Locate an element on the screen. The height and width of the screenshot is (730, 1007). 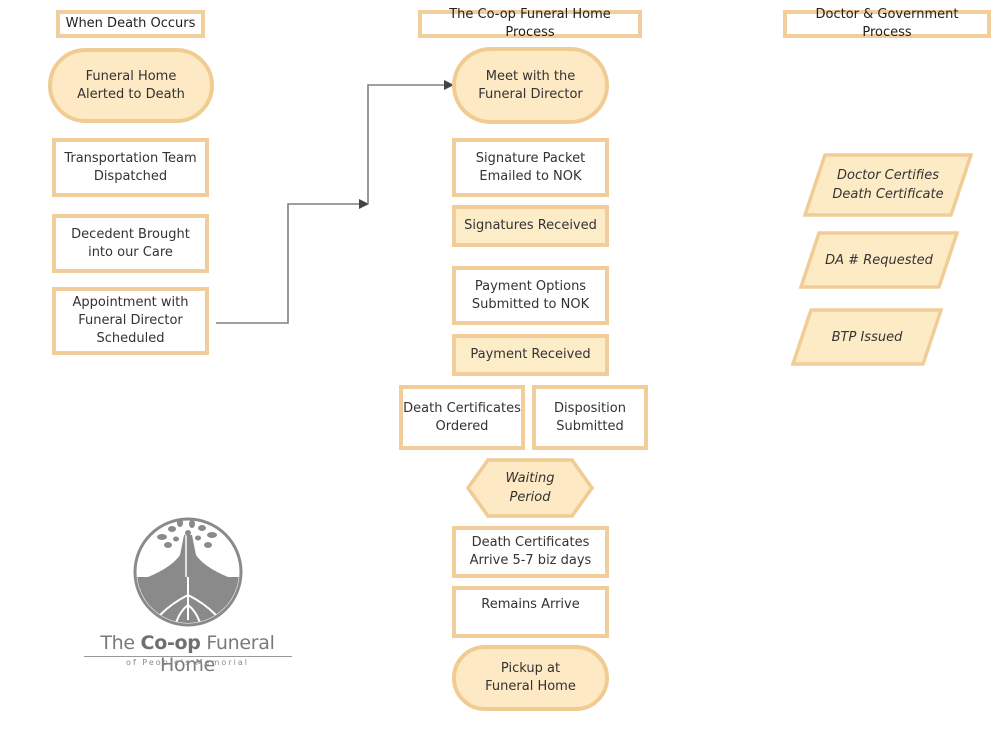
step-doctor-certifies: Doctor Certifies Death Certificate is located at coordinates (888, 185).